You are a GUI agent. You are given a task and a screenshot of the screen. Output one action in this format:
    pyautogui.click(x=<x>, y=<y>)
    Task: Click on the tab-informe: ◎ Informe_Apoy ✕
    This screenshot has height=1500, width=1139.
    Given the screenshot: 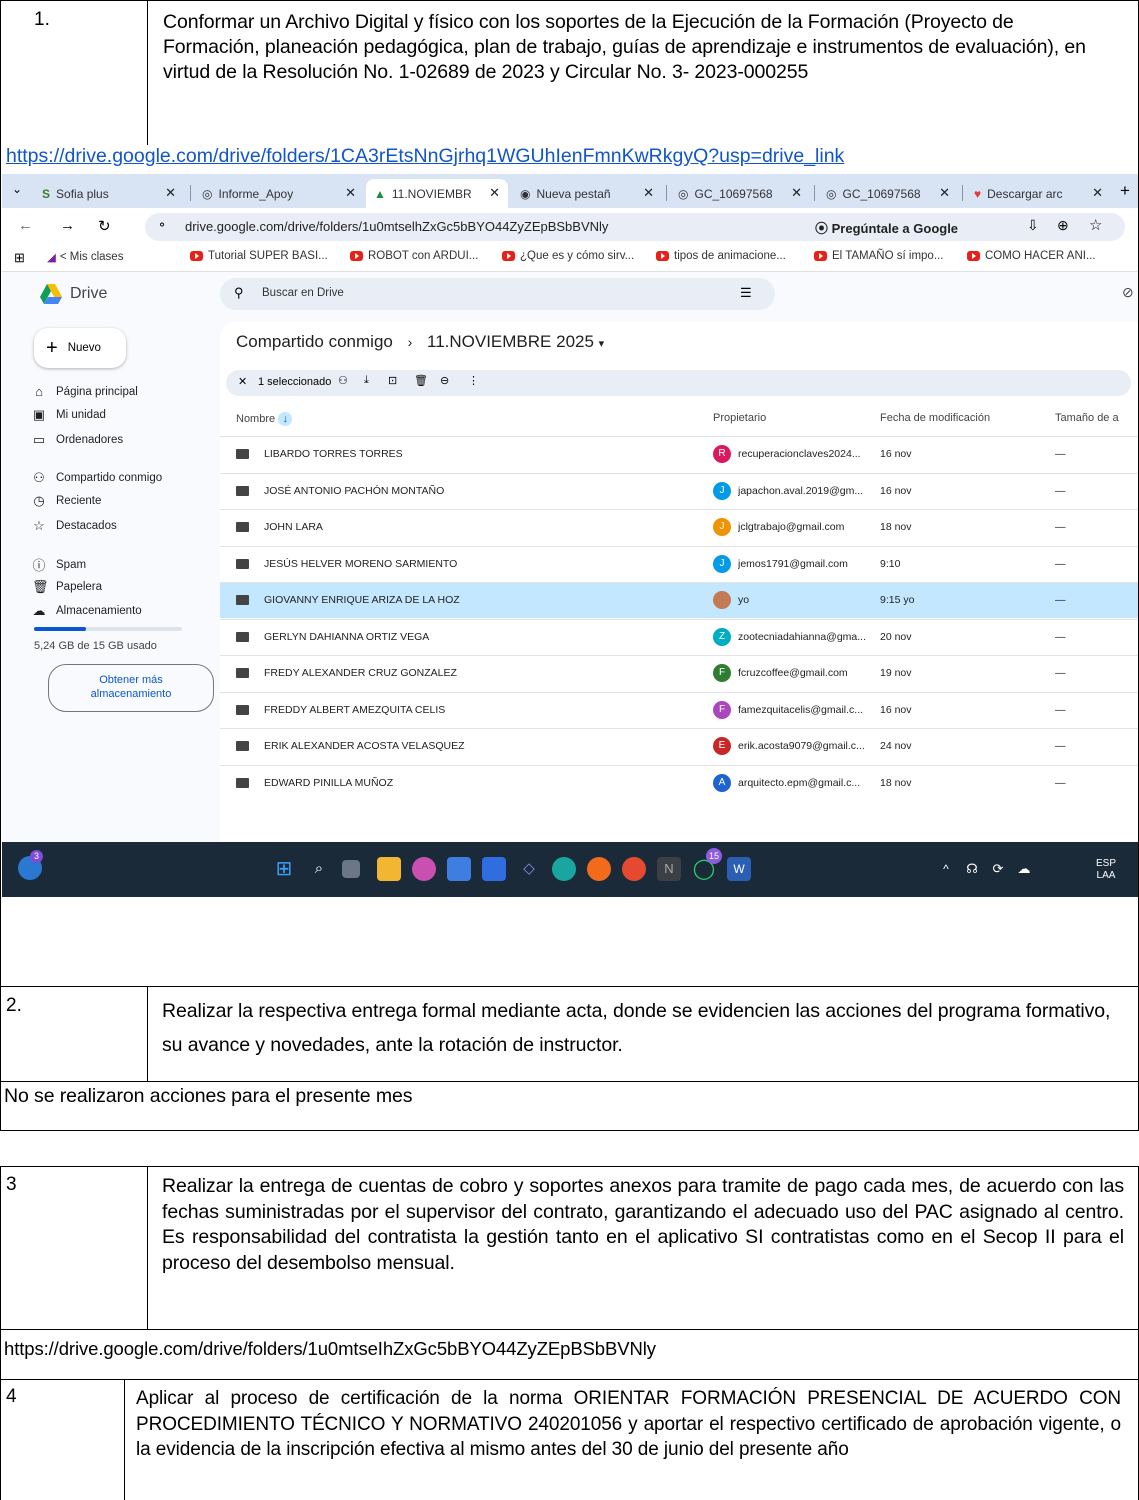 What is the action you would take?
    pyautogui.click(x=279, y=193)
    